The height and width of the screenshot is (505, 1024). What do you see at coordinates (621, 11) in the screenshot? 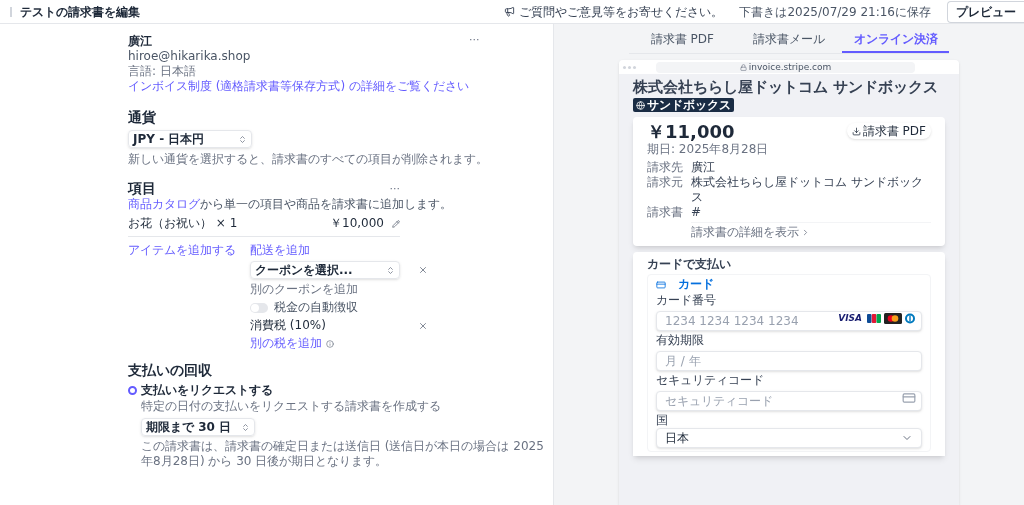
I see `feedback-link: ご質問やご意見等をお寄せください。` at bounding box center [621, 11].